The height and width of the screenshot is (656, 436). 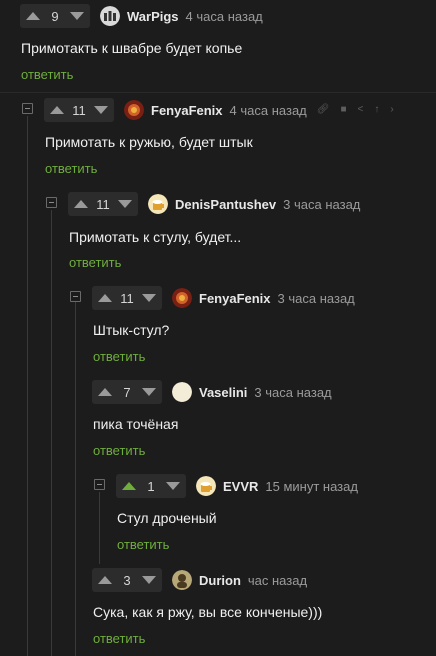 I want to click on share-icon: <, so click(x=361, y=110).